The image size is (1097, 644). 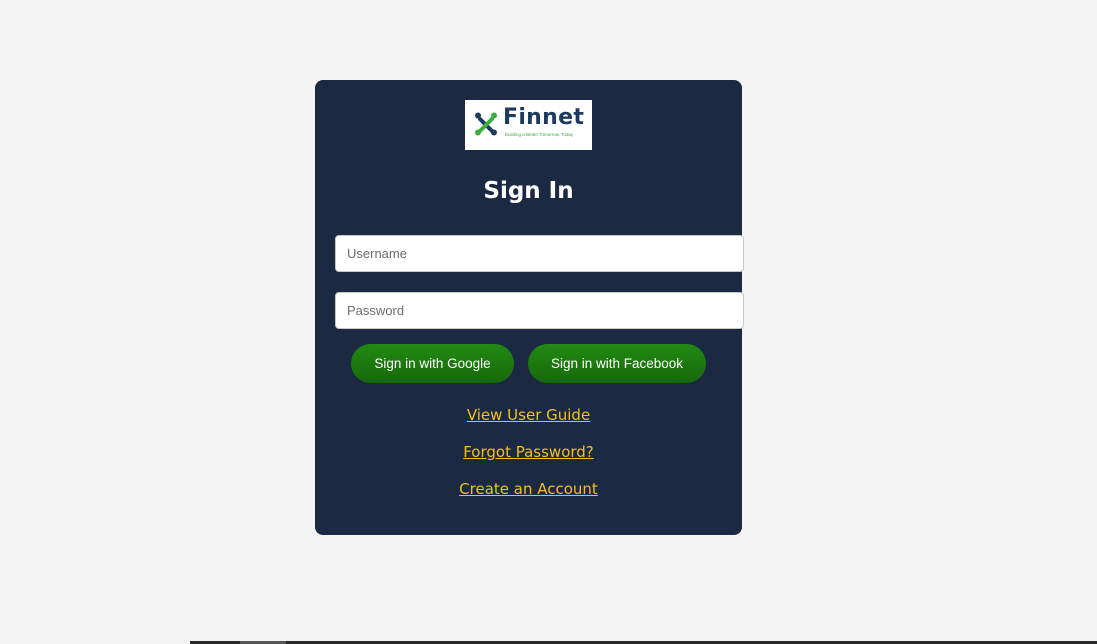 I want to click on forgot-password-link: Forgot Password?, so click(x=528, y=452).